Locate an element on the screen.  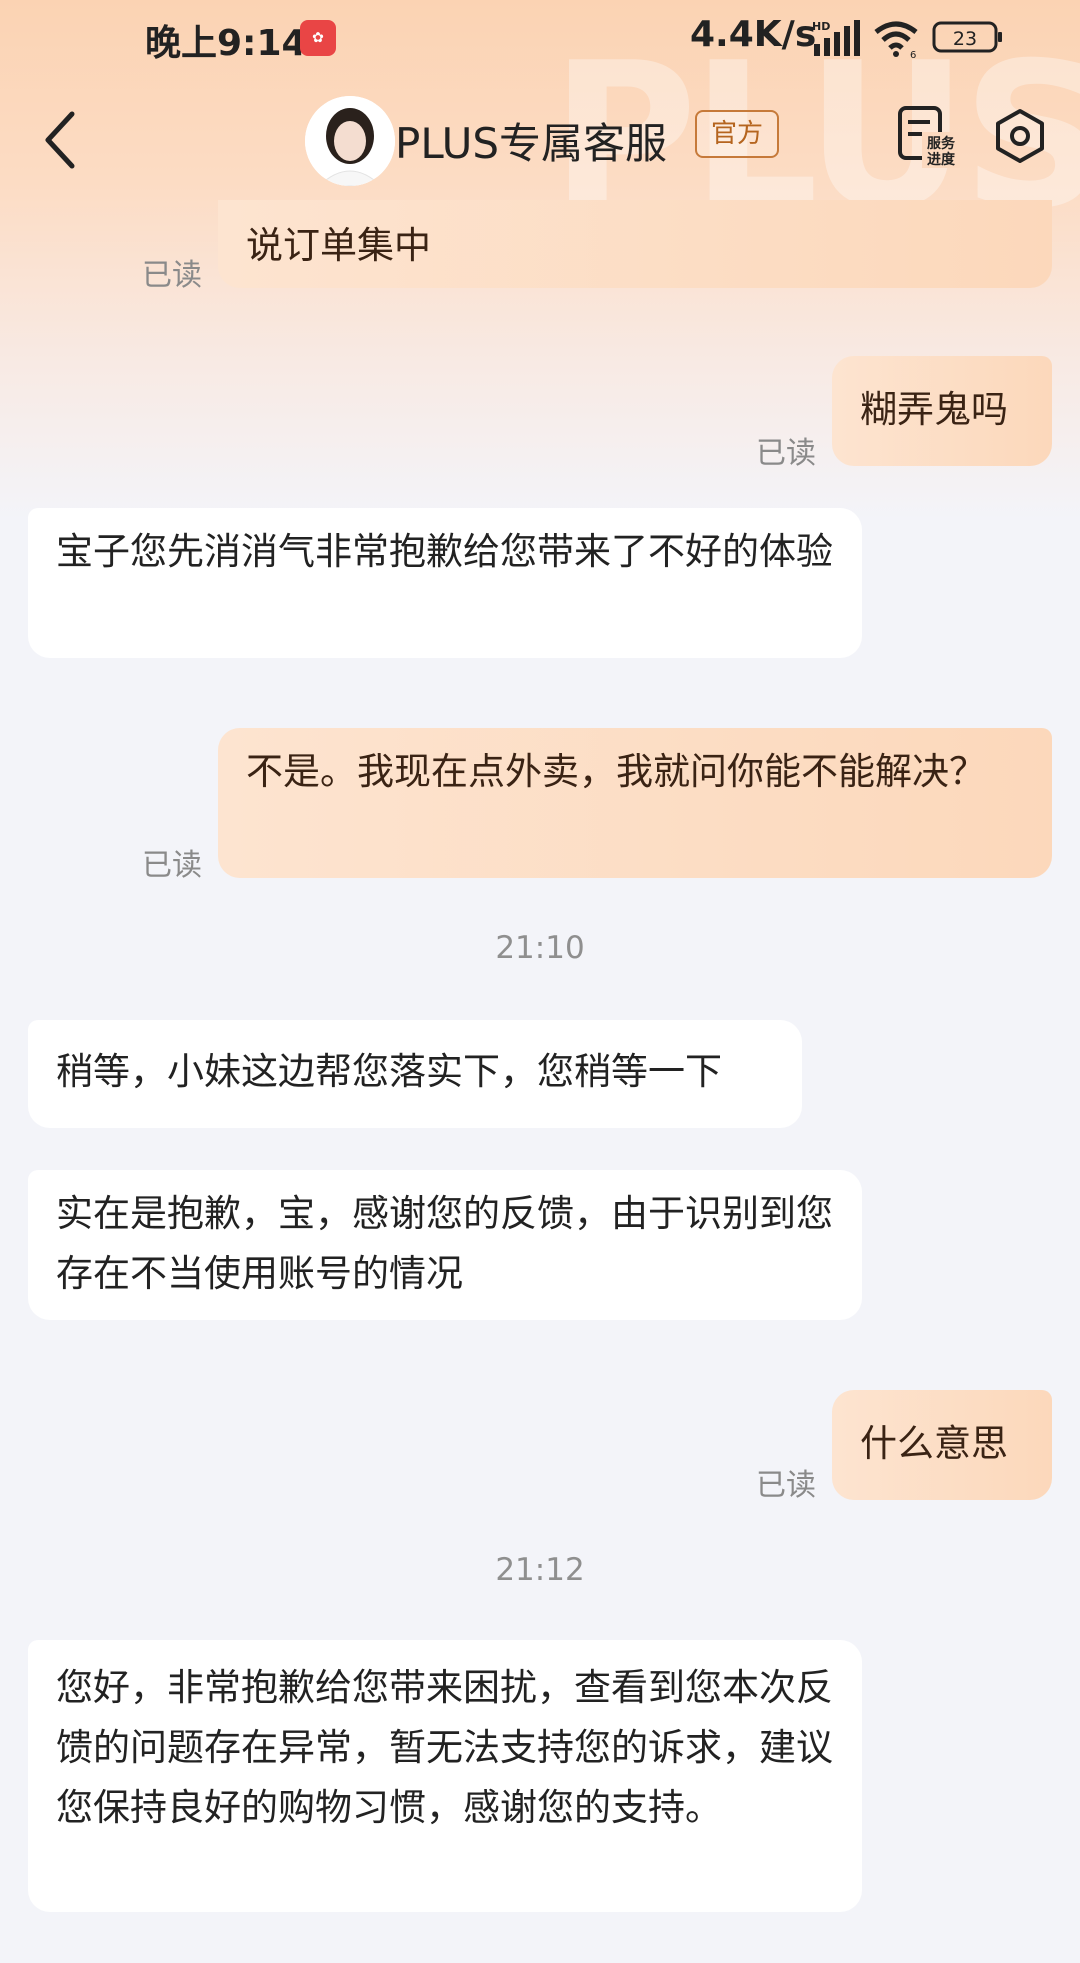
service-progress-icon: 服务 进度 is located at coordinates (928, 136).